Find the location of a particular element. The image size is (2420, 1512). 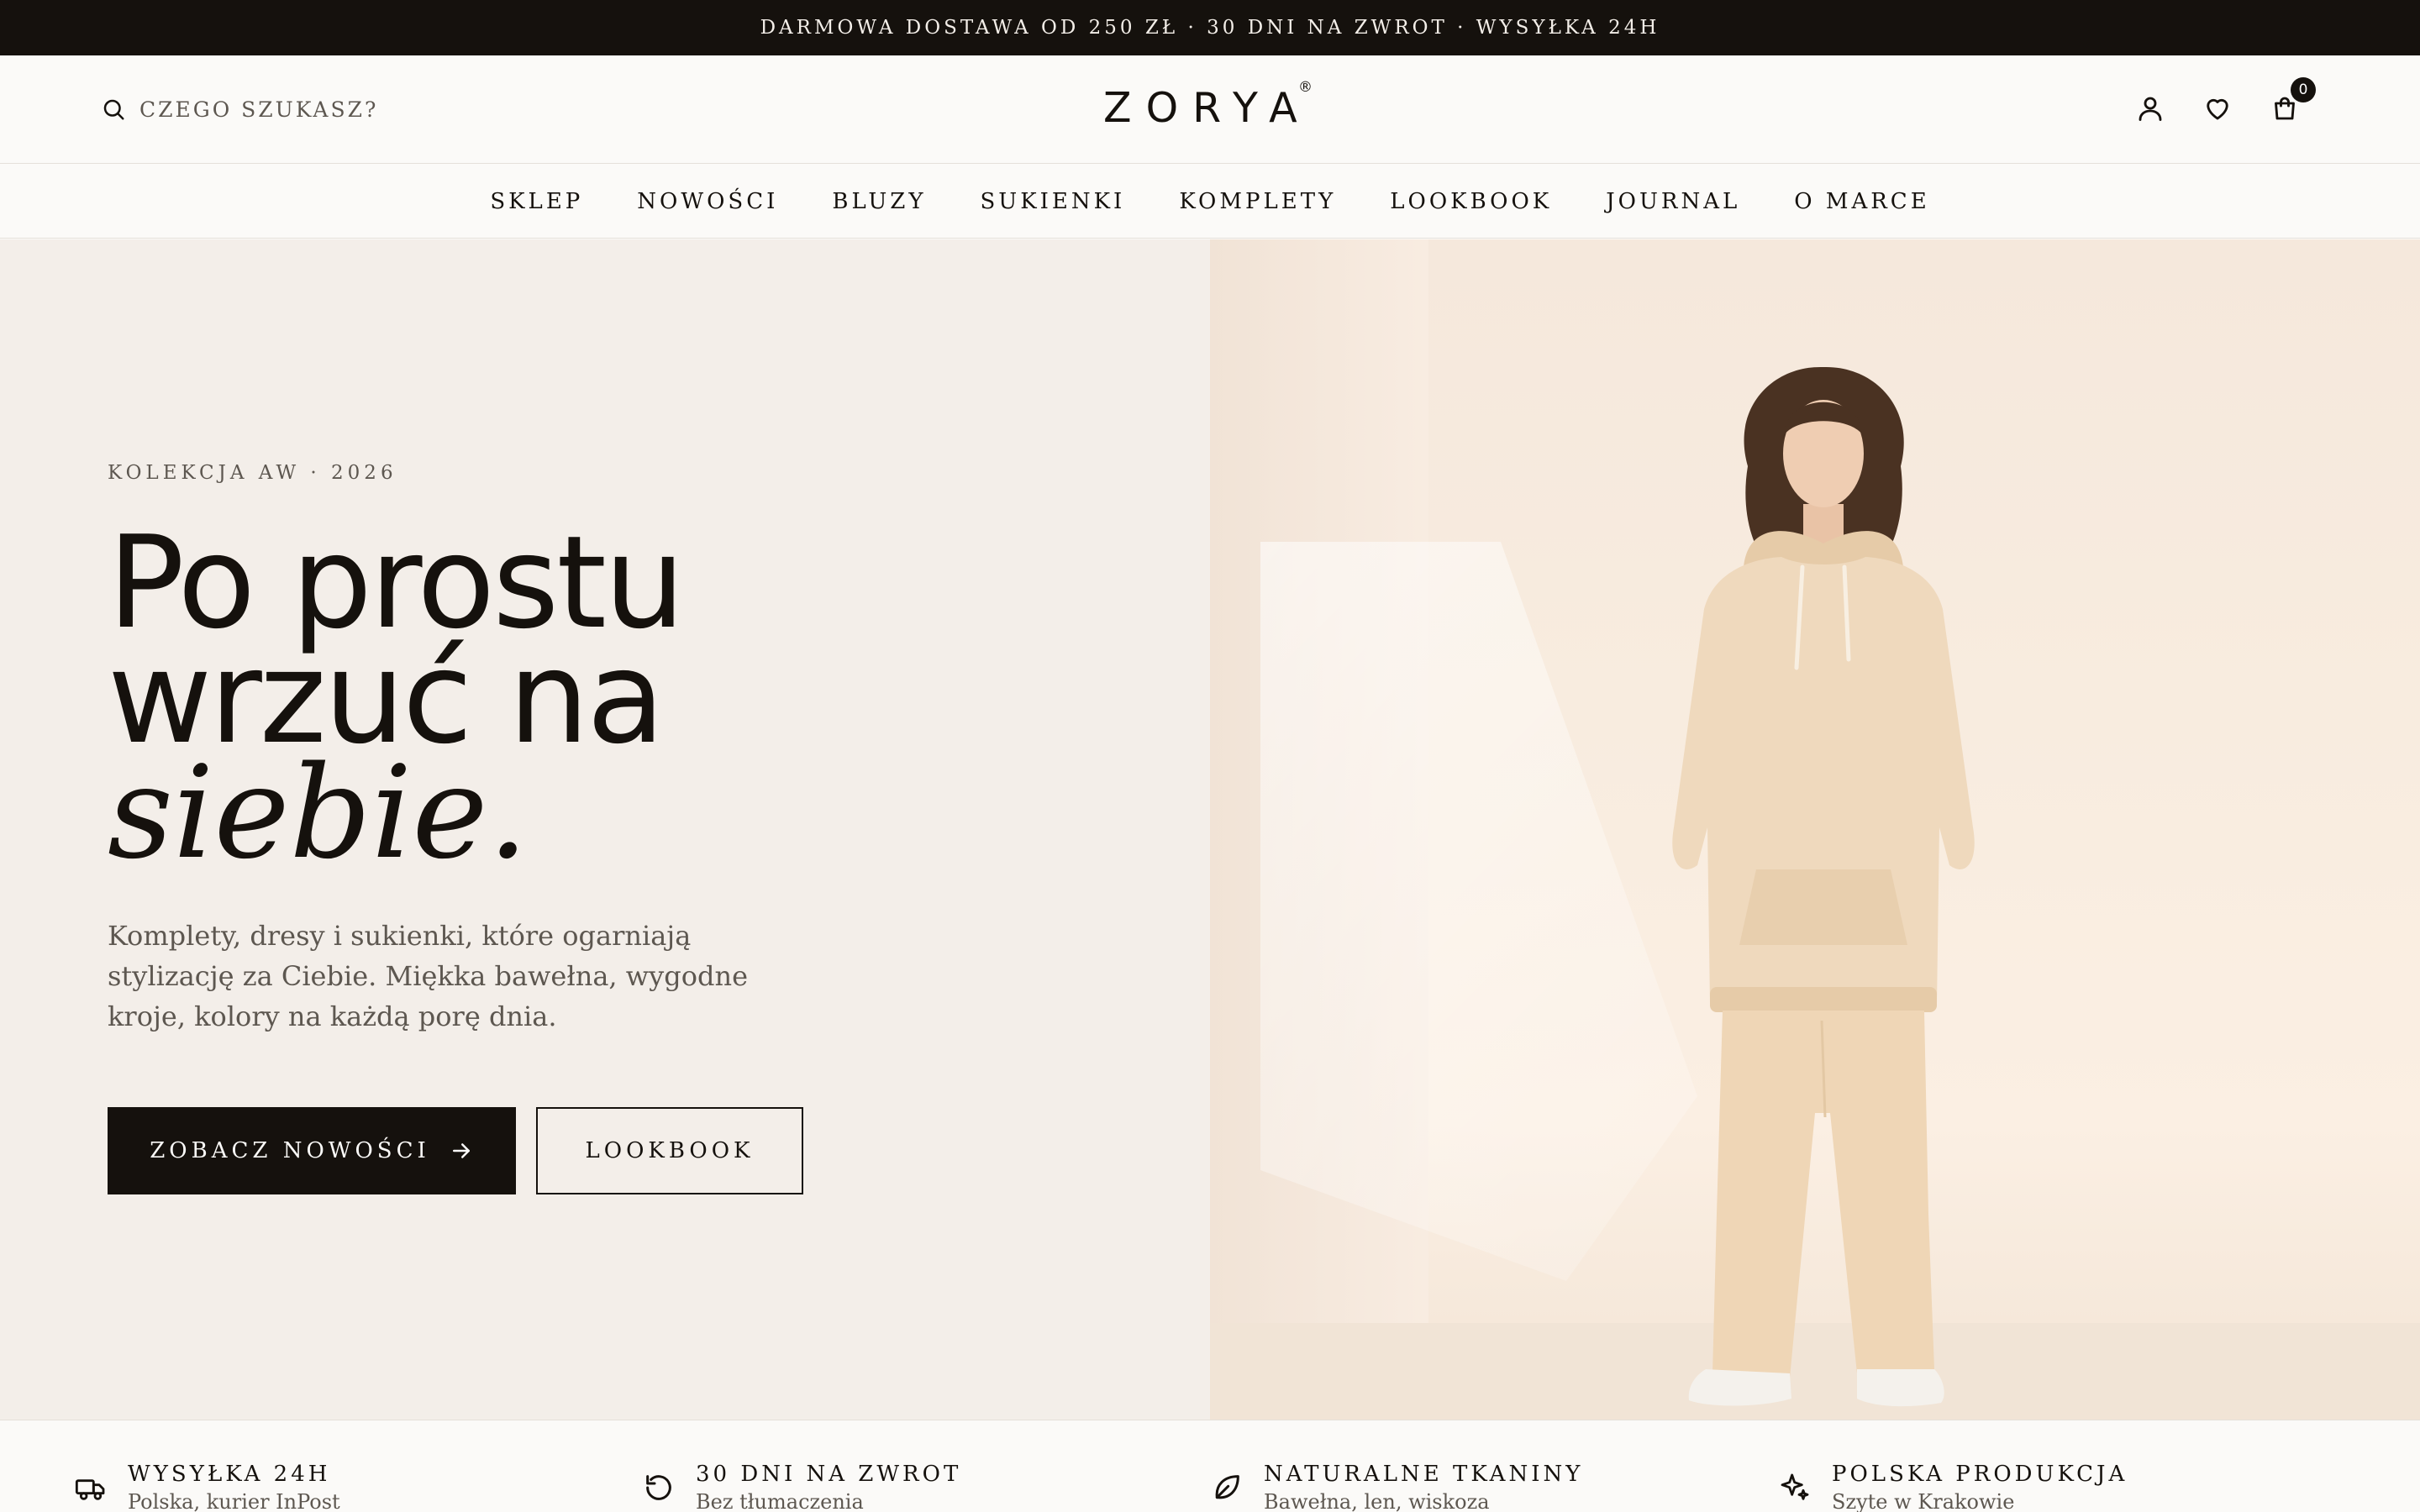

account-button is located at coordinates (2150, 108).